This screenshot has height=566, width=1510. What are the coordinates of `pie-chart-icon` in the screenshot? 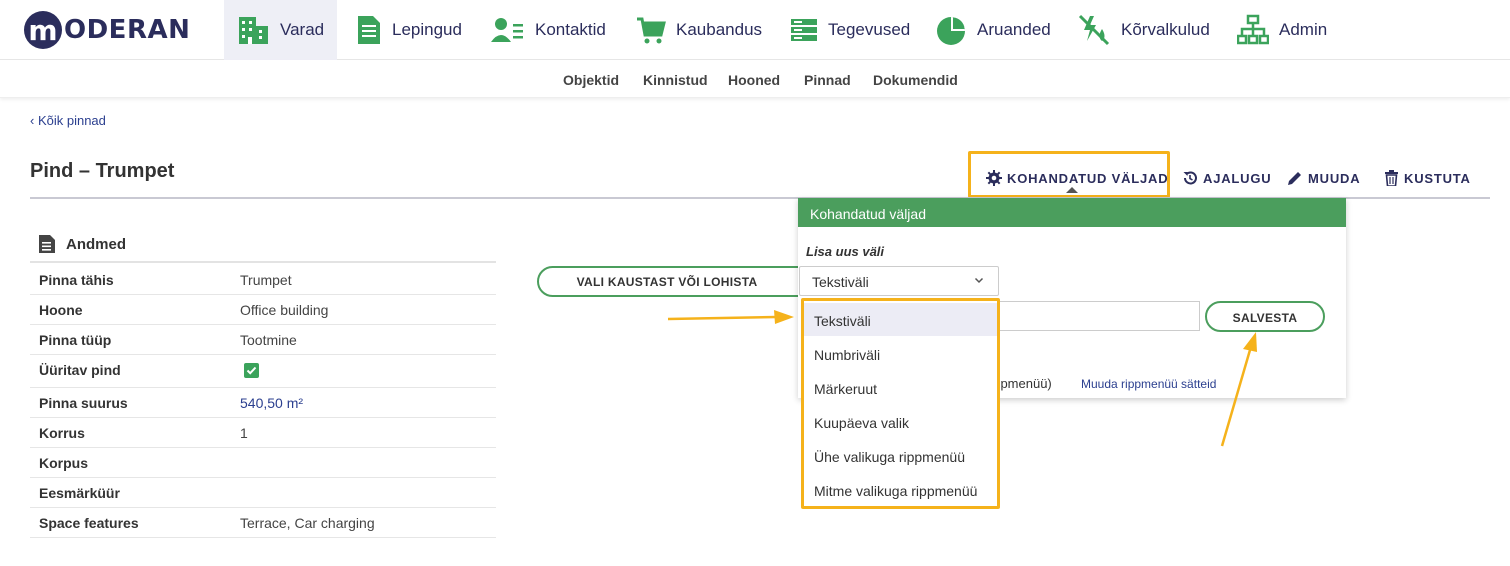 It's located at (951, 31).